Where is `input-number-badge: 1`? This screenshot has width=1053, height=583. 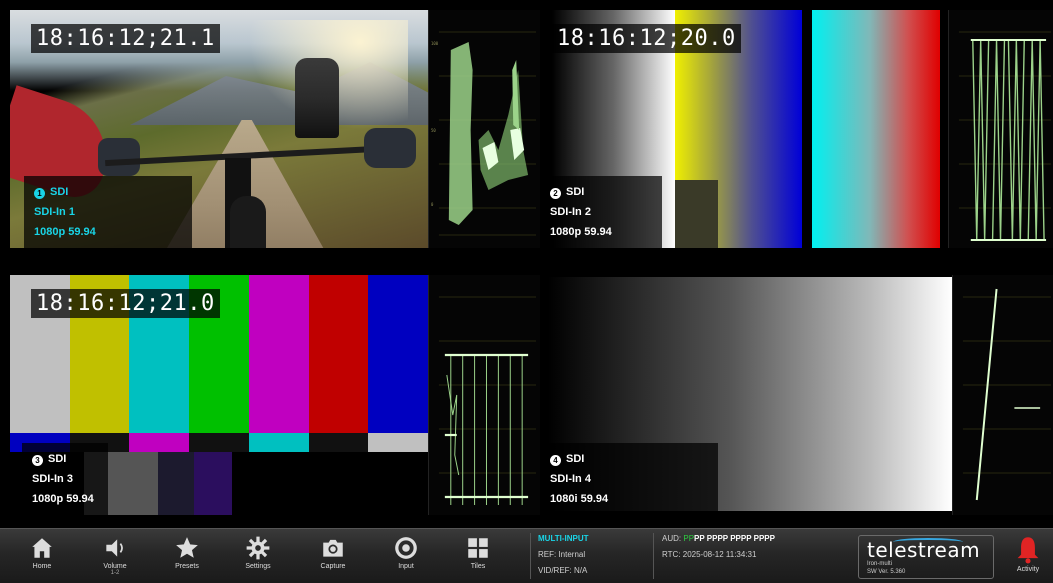
input-number-badge: 1 is located at coordinates (39, 193).